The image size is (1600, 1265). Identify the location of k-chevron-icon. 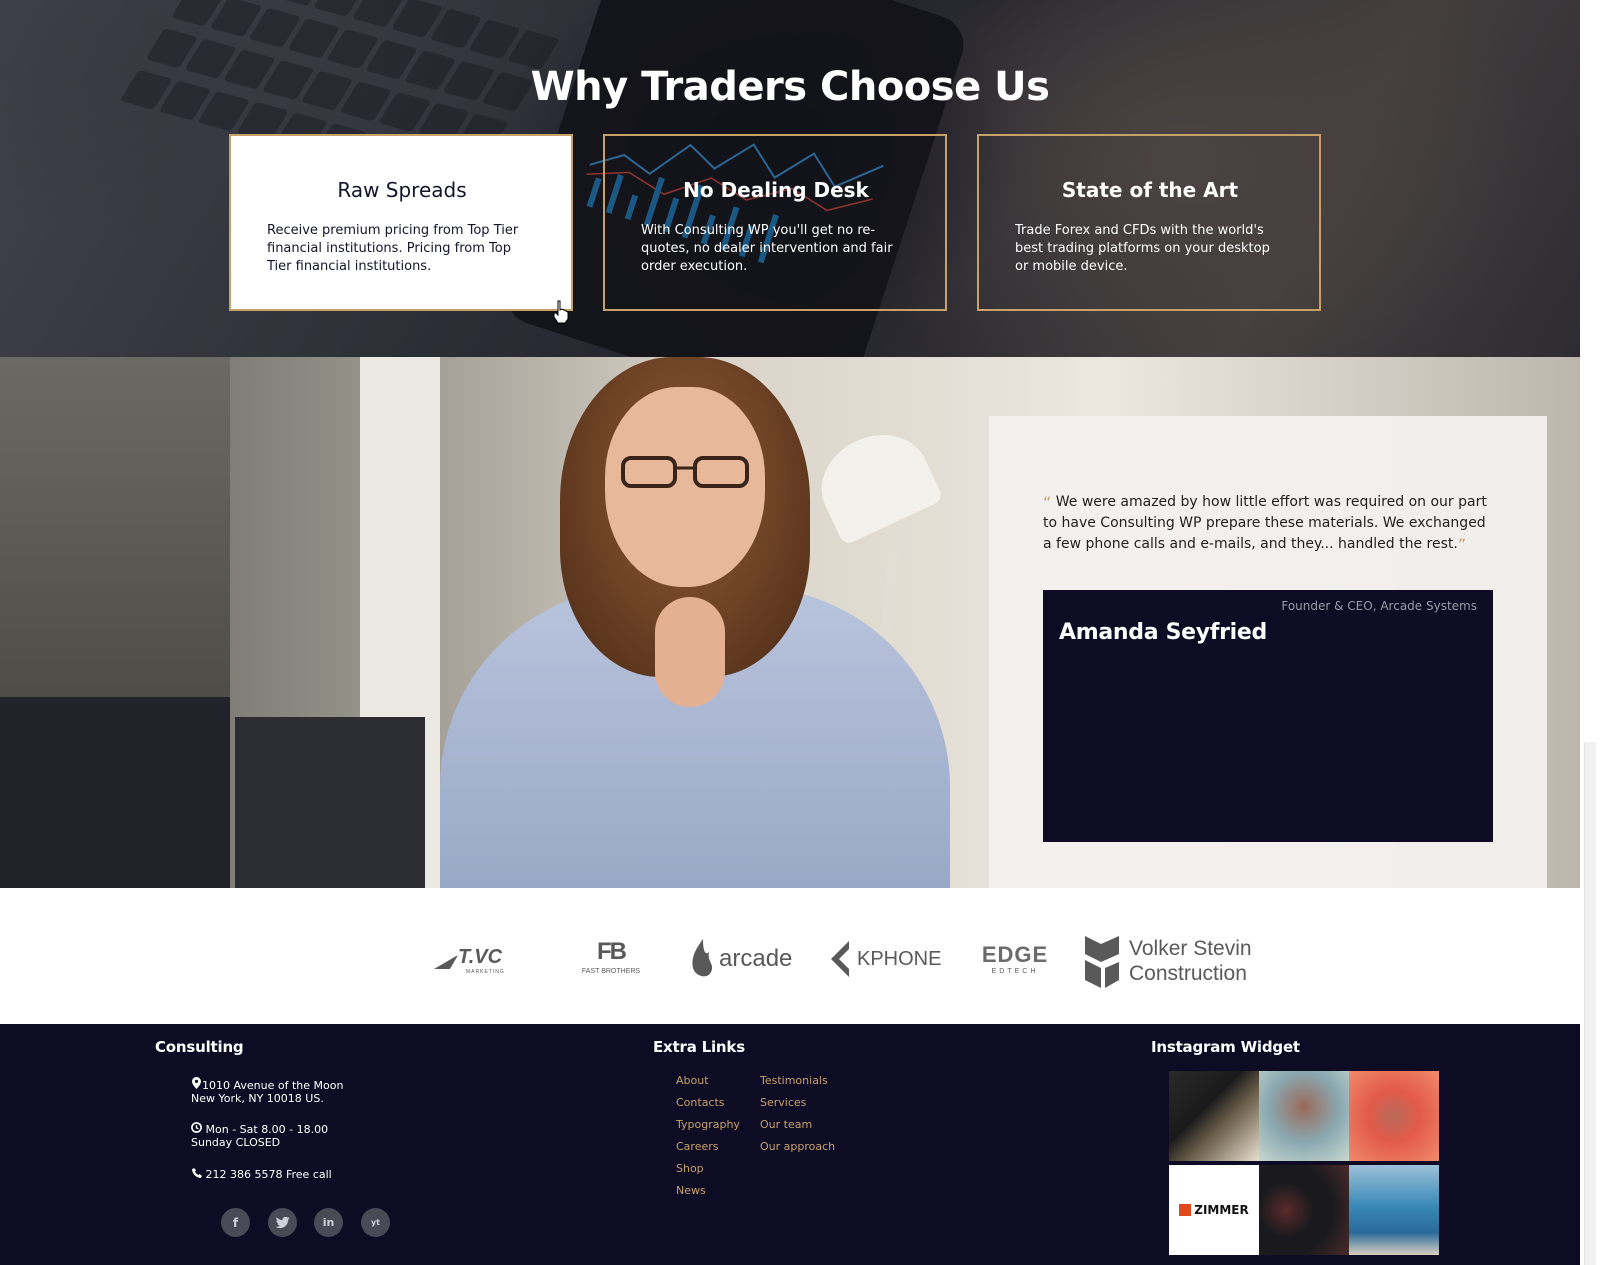
(840, 959).